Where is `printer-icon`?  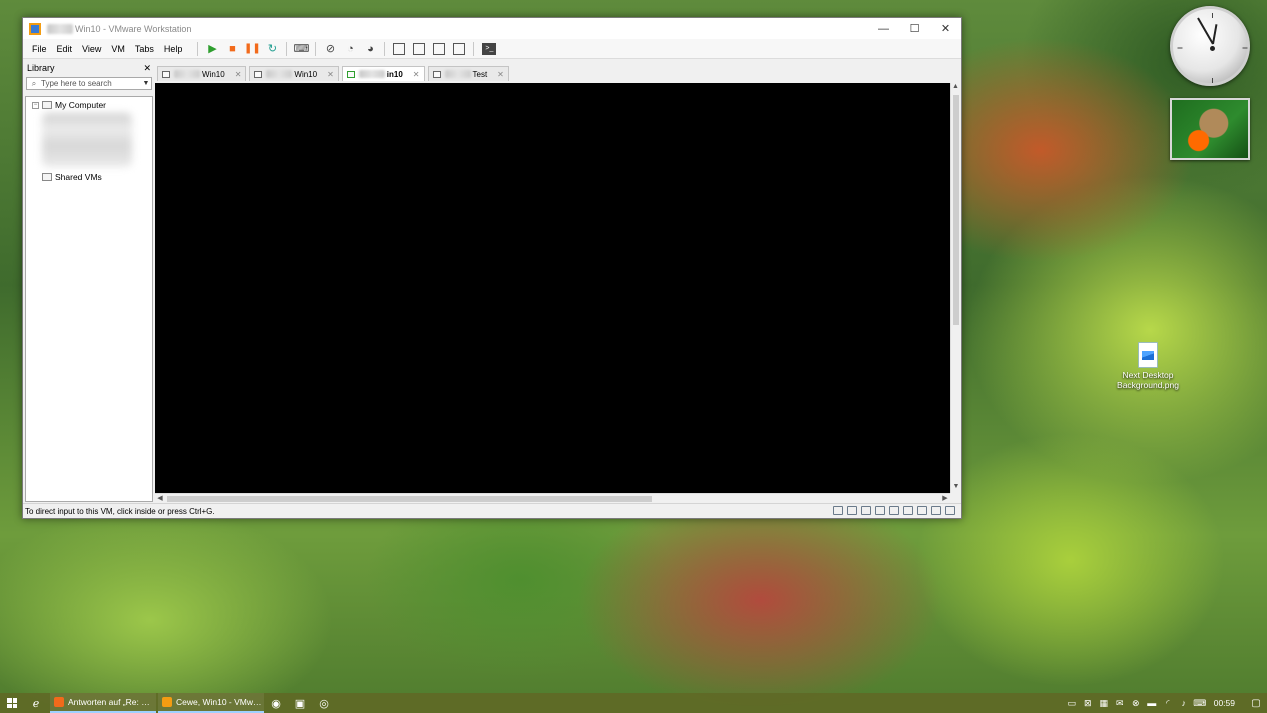 printer-icon is located at coordinates (936, 510).